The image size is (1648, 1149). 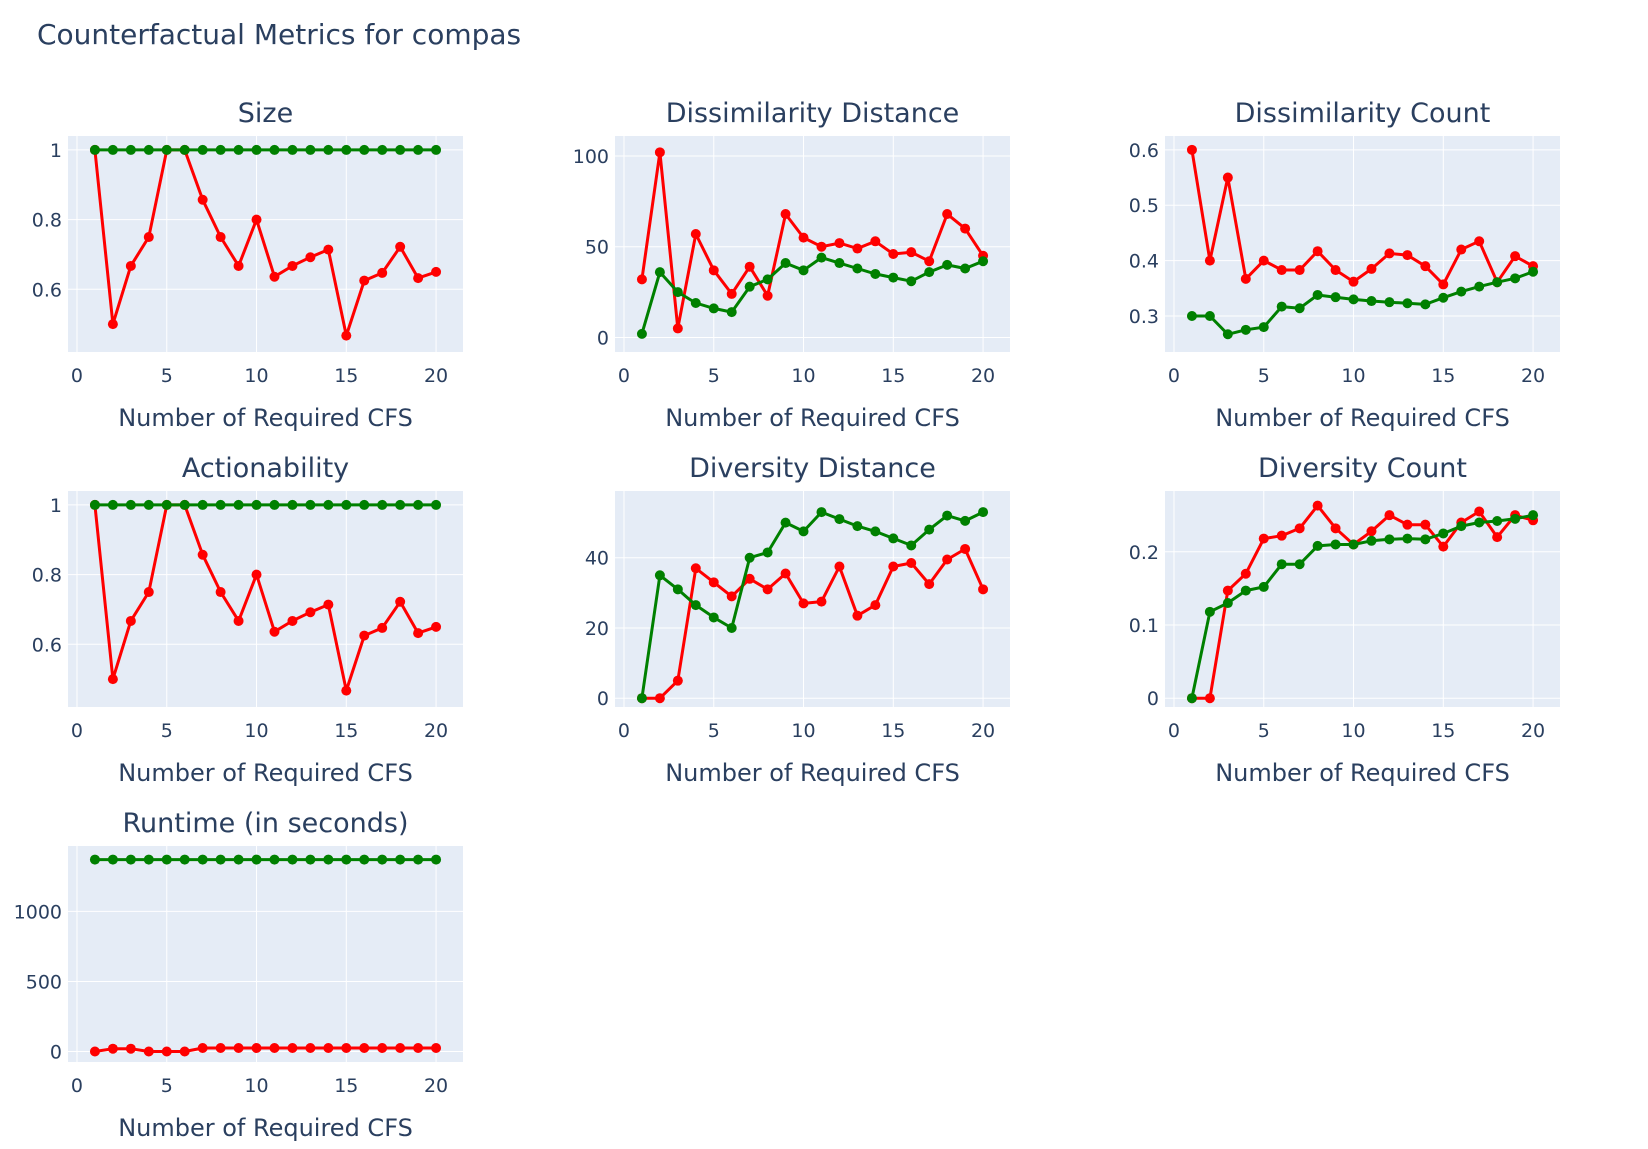 What do you see at coordinates (256, 1086) in the screenshot?
I see `x-tick-label: 10` at bounding box center [256, 1086].